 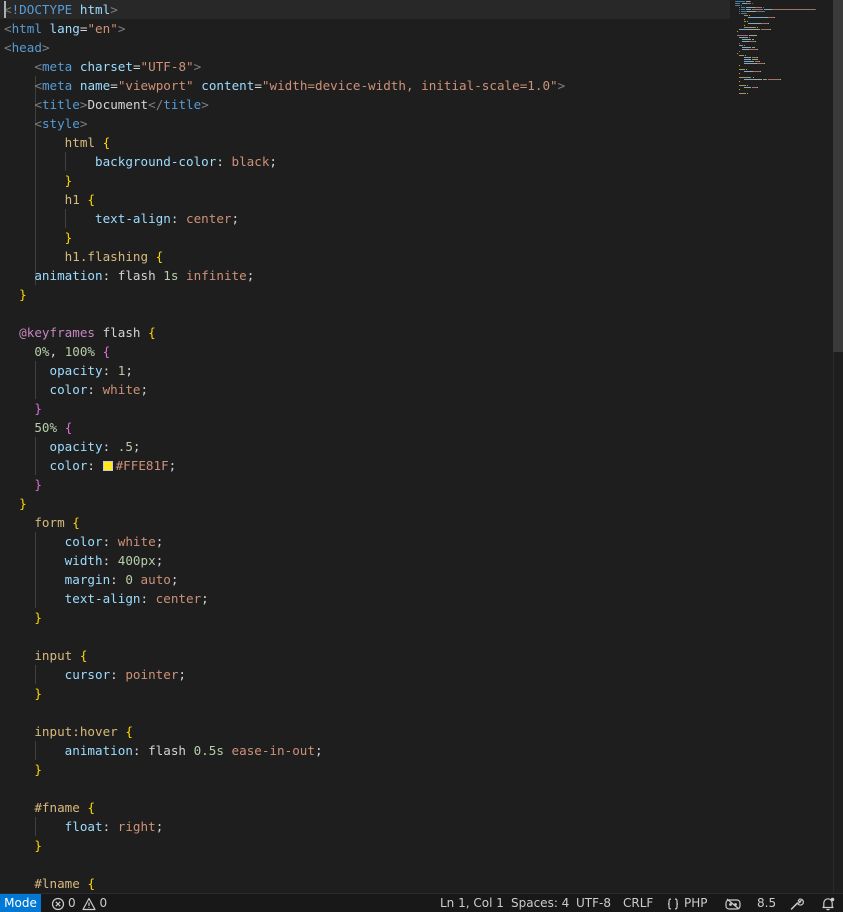 I want to click on code-token: <, so click(x=38, y=85).